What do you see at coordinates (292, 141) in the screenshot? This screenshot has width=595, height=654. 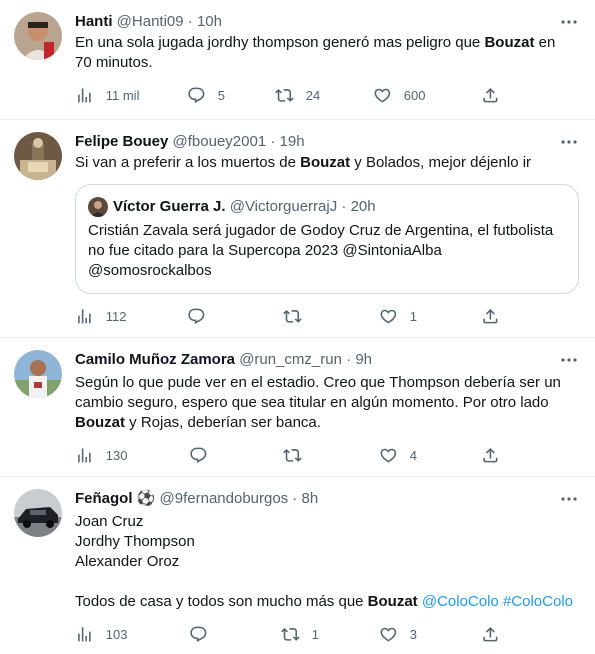 I see `timestamp: 19h` at bounding box center [292, 141].